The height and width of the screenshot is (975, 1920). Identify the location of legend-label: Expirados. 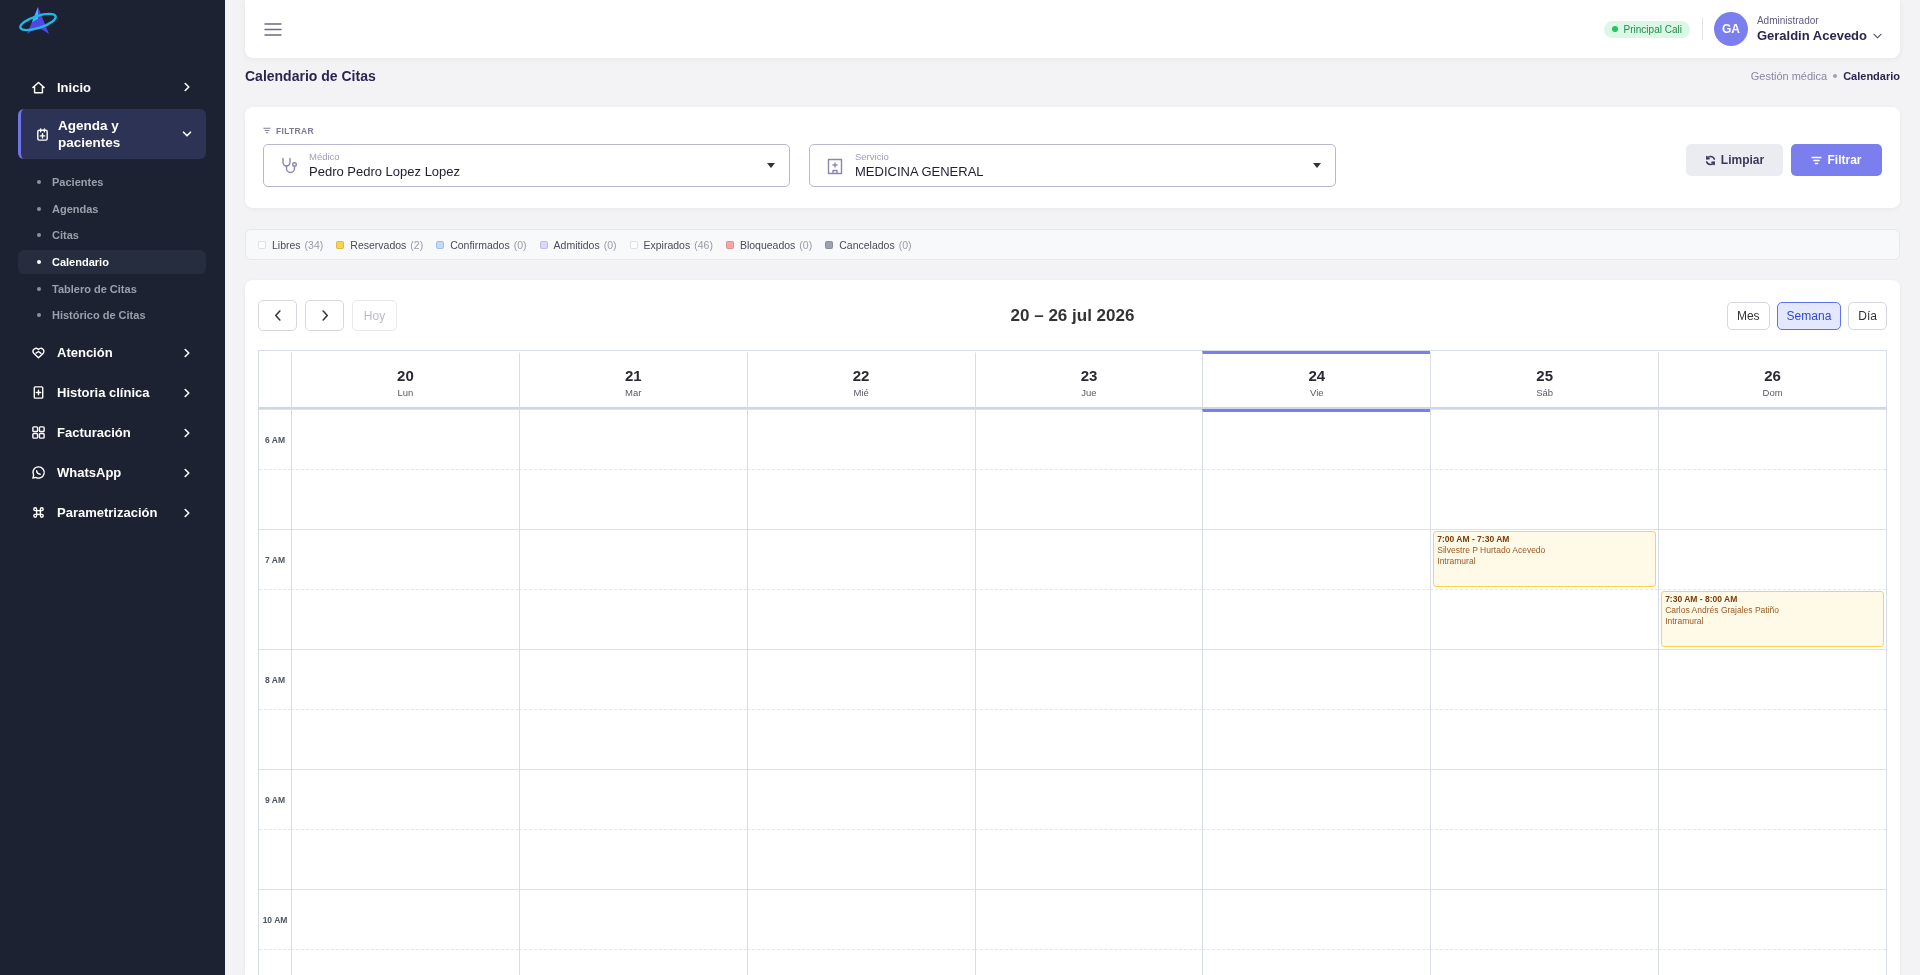
(667, 244).